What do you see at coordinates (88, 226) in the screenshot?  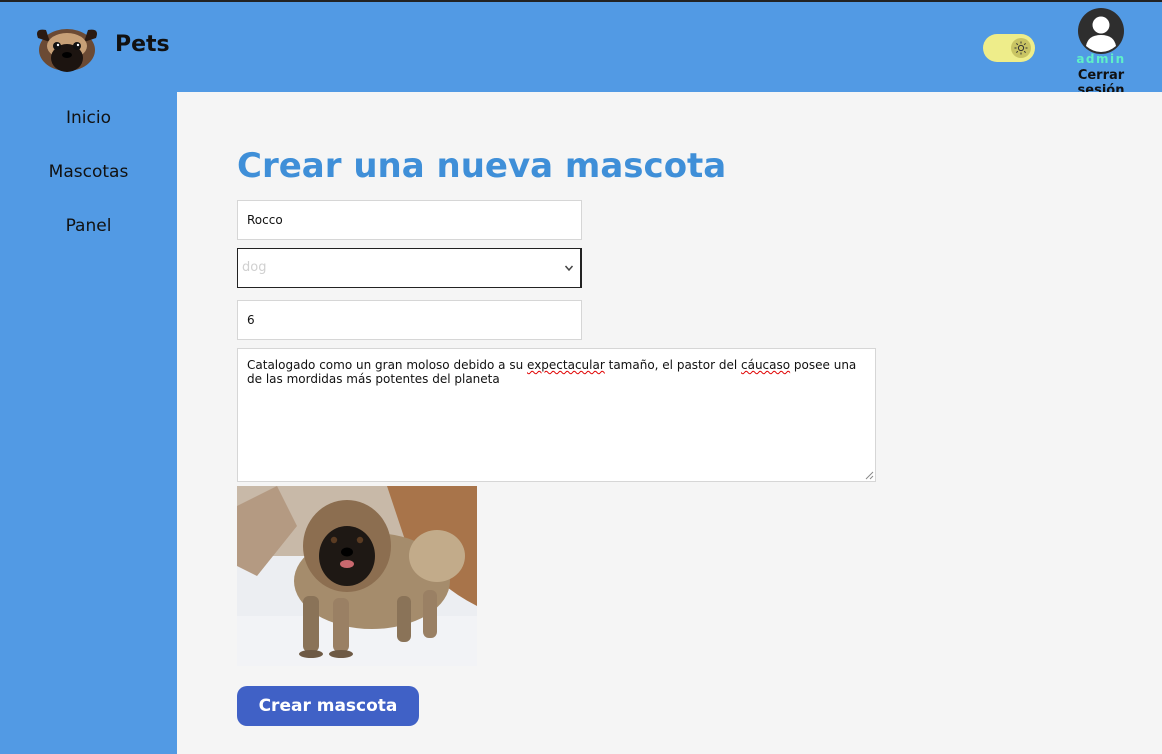 I see `sidebar-item-panel: Panel` at bounding box center [88, 226].